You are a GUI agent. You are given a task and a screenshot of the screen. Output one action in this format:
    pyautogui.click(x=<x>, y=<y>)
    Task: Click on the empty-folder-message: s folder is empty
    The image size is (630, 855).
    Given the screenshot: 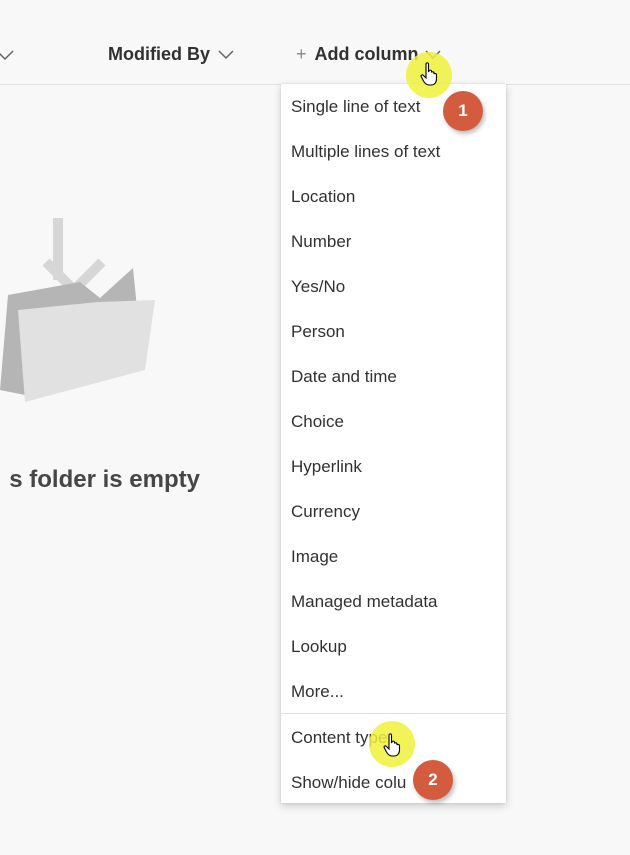 What is the action you would take?
    pyautogui.click(x=104, y=479)
    